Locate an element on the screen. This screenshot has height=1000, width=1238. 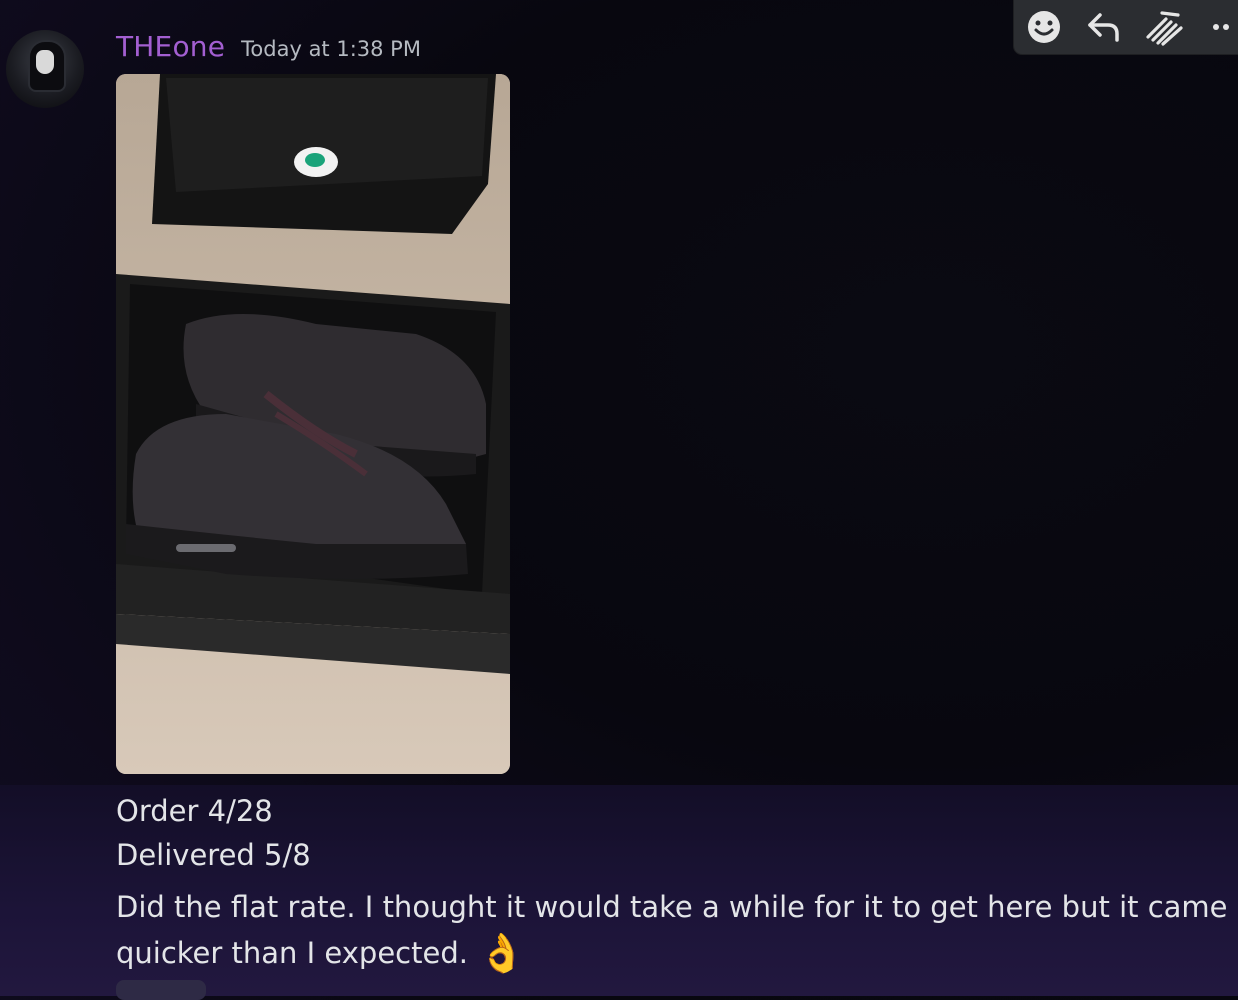
reply-icon is located at coordinates (1103, 27).